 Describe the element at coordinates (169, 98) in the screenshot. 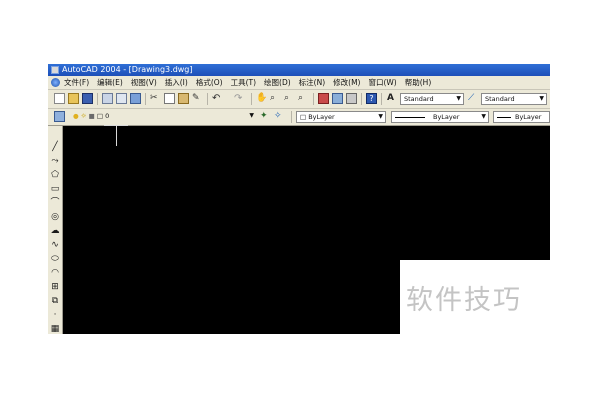

I see `copy-icon` at that location.